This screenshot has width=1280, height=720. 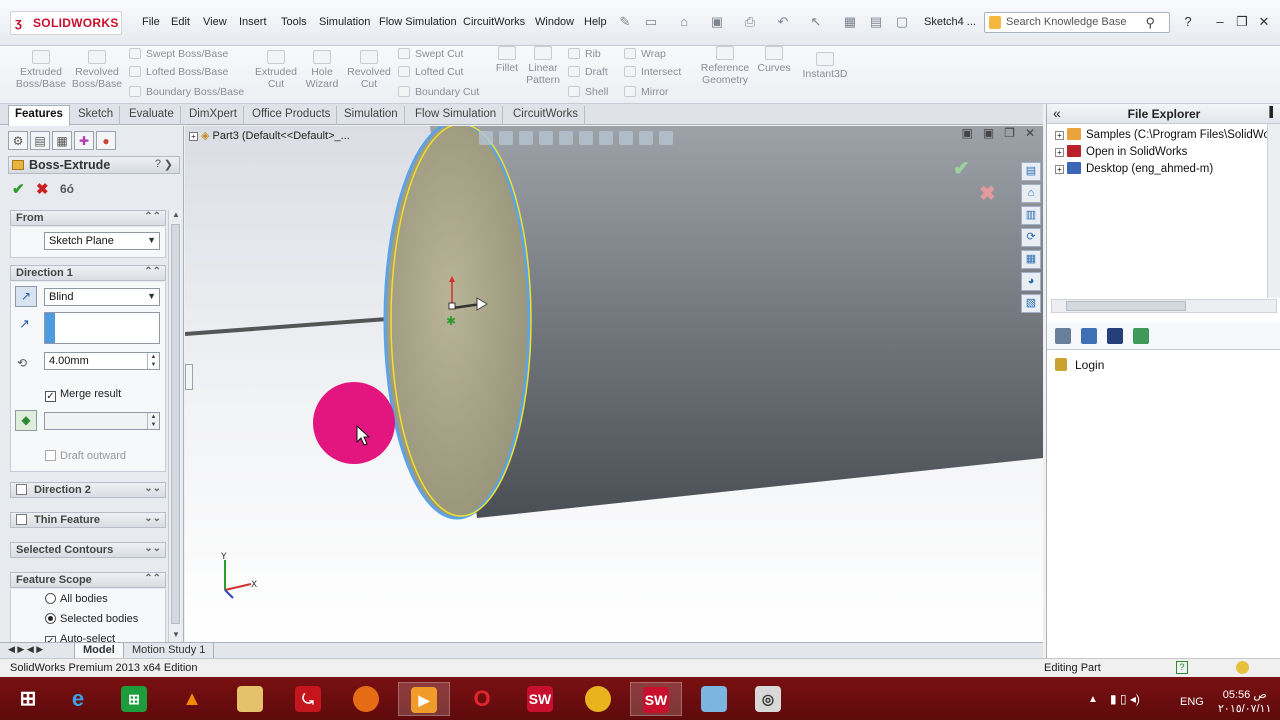 I want to click on reference-geometry-button: Reference Geometry, so click(x=725, y=66).